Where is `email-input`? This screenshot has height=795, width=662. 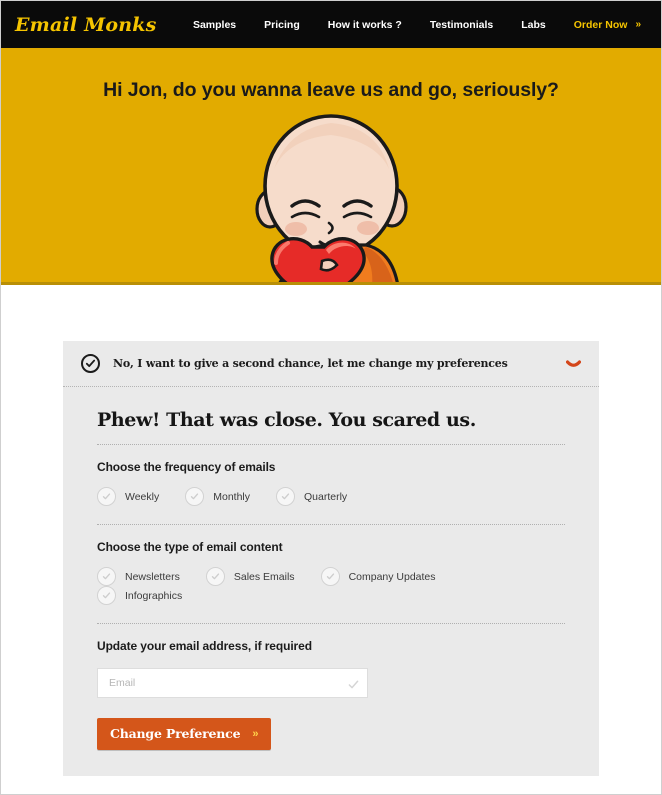
email-input is located at coordinates (232, 683).